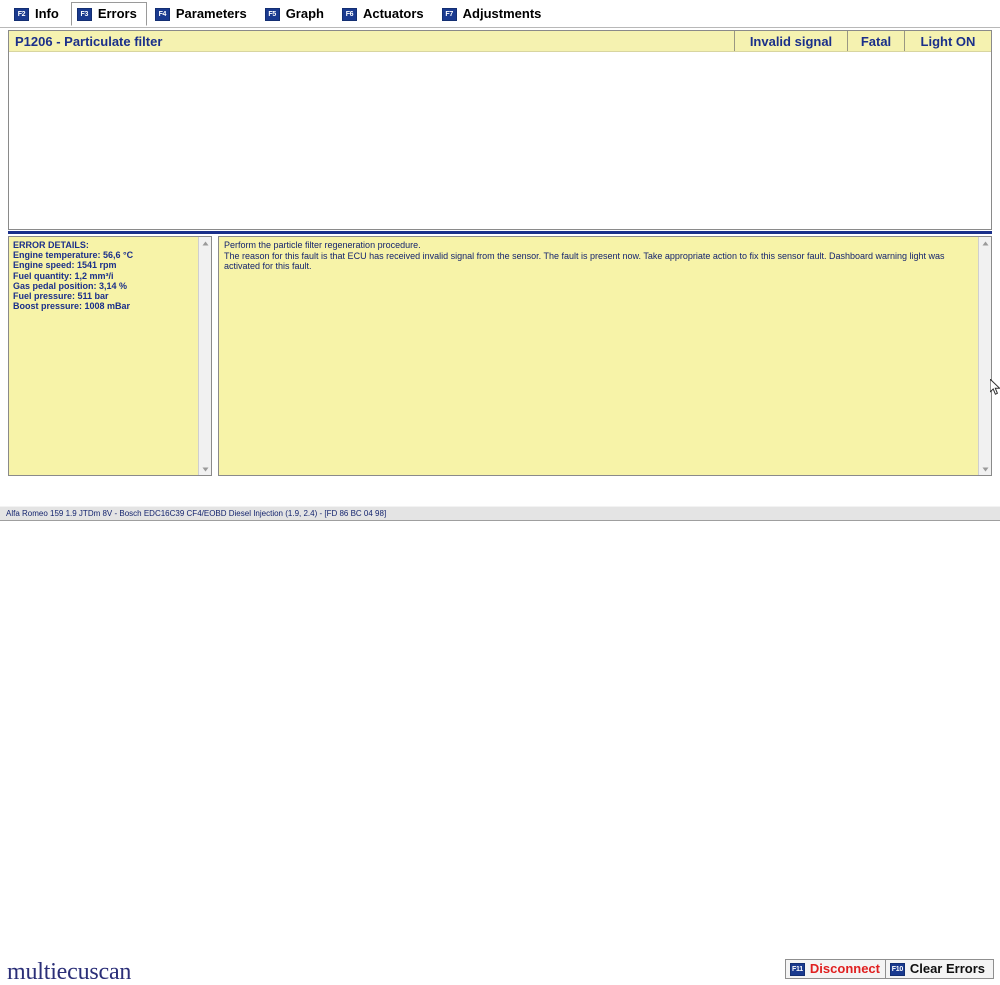 The image size is (1000, 985). What do you see at coordinates (449, 14) in the screenshot?
I see `fkey-badge-f7: F7` at bounding box center [449, 14].